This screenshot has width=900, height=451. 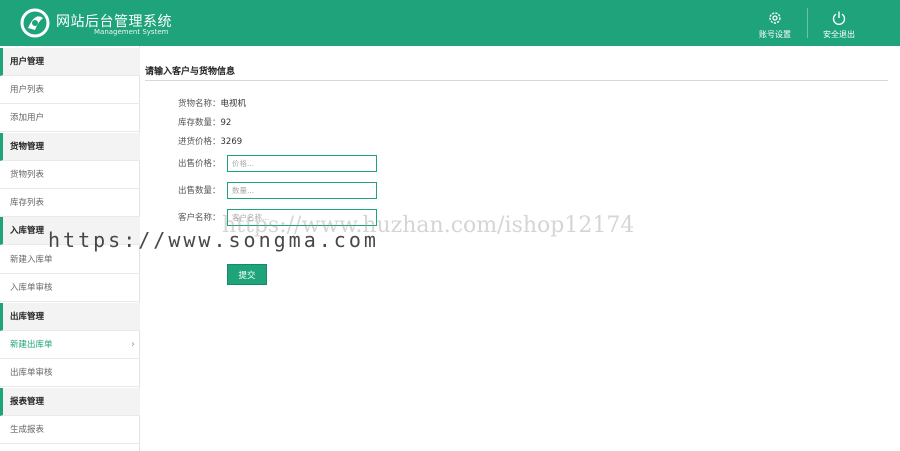 What do you see at coordinates (133, 344) in the screenshot?
I see `chevron-right-icon: ›` at bounding box center [133, 344].